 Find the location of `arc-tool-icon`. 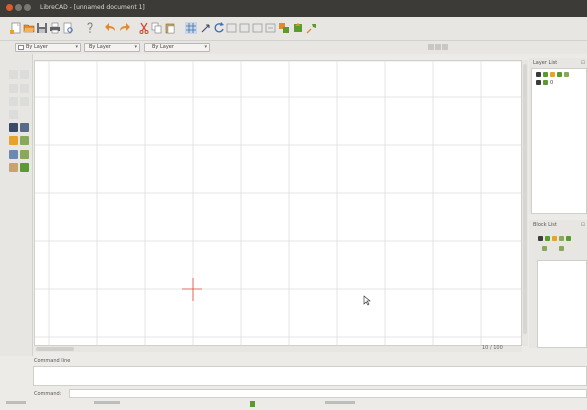

arc-tool-icon is located at coordinates (24, 74).